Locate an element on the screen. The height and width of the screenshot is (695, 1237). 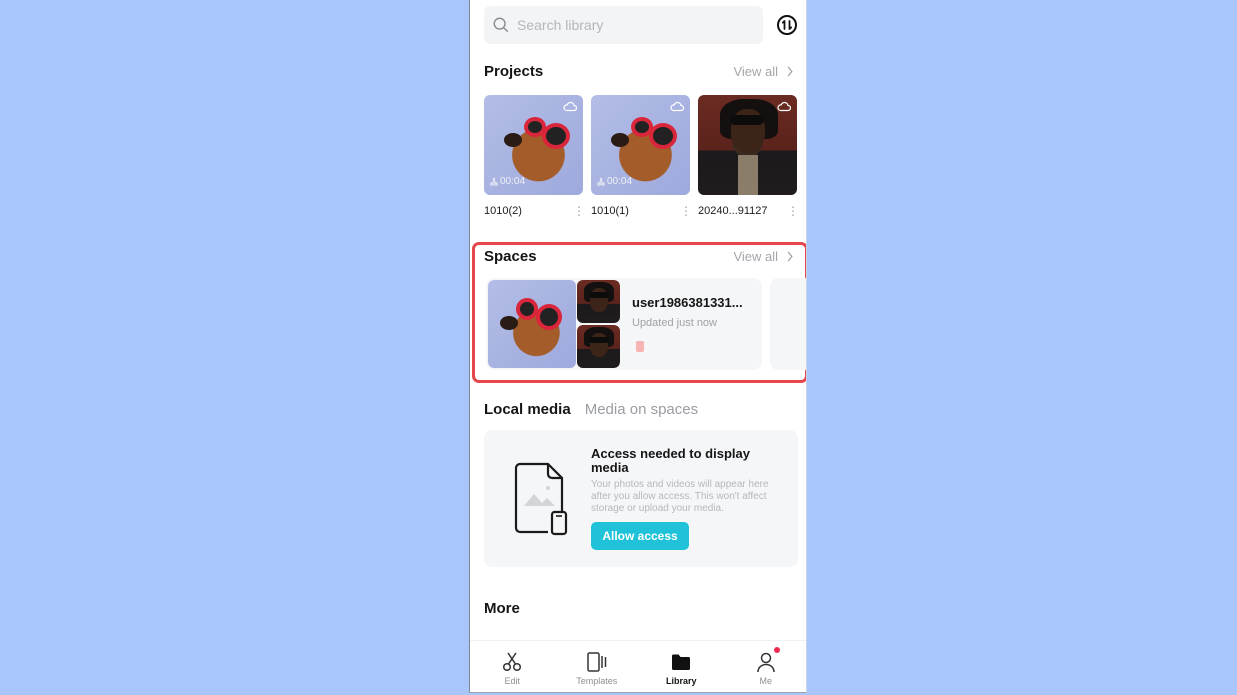
space-thumbnails is located at coordinates (554, 324).